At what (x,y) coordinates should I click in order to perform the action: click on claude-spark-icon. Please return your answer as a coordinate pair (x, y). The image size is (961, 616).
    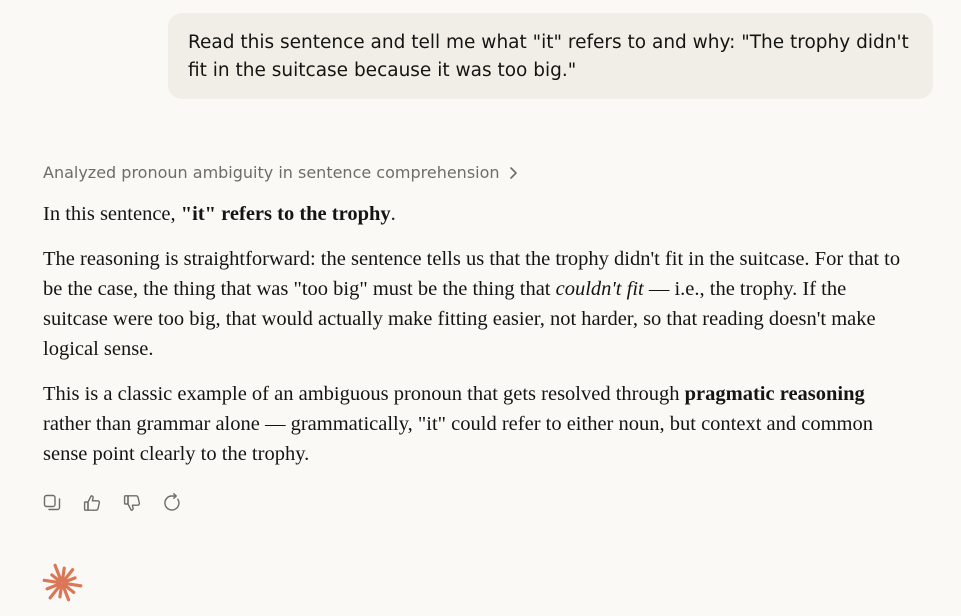
    Looking at the image, I should click on (62, 583).